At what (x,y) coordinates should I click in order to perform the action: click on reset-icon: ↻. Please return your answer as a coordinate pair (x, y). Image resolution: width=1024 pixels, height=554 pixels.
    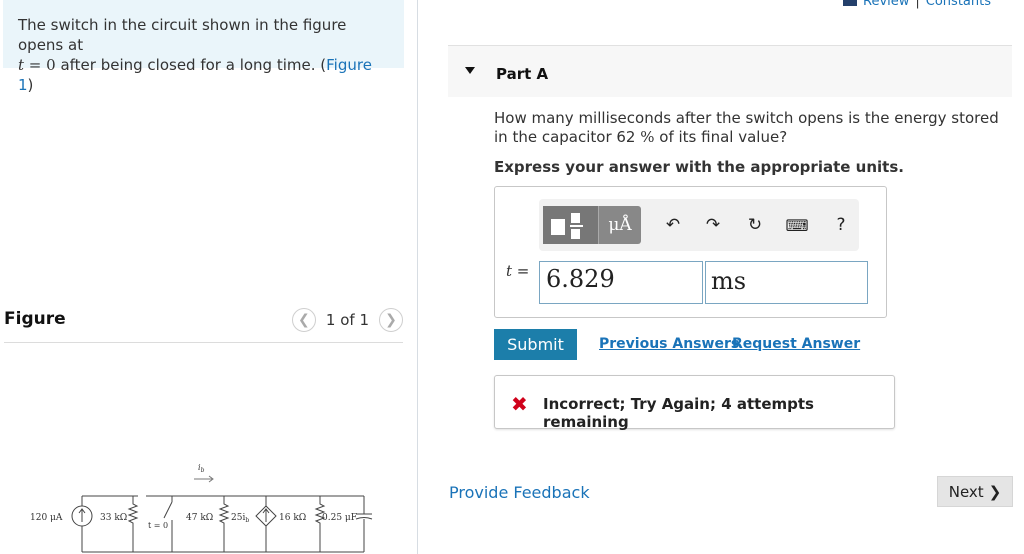
    Looking at the image, I should click on (755, 225).